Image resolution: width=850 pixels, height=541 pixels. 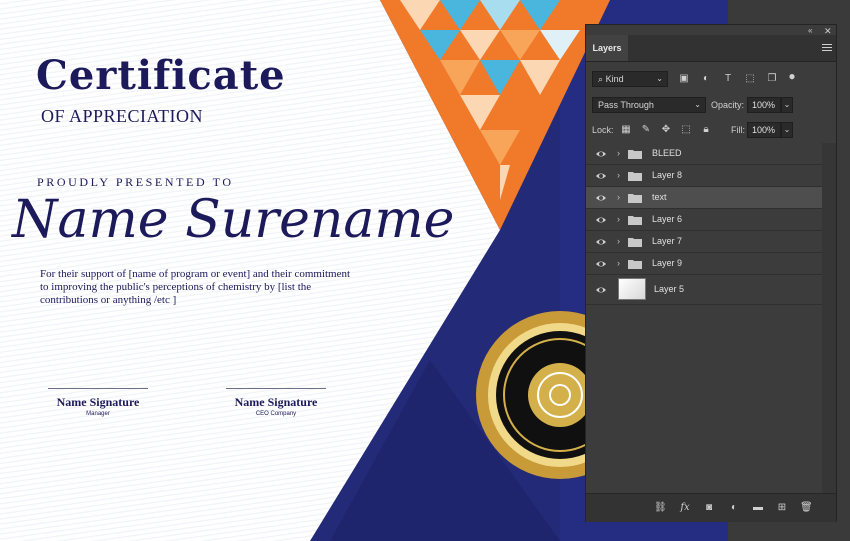 I want to click on adjustment-layer-icon: ◐, so click(x=734, y=508).